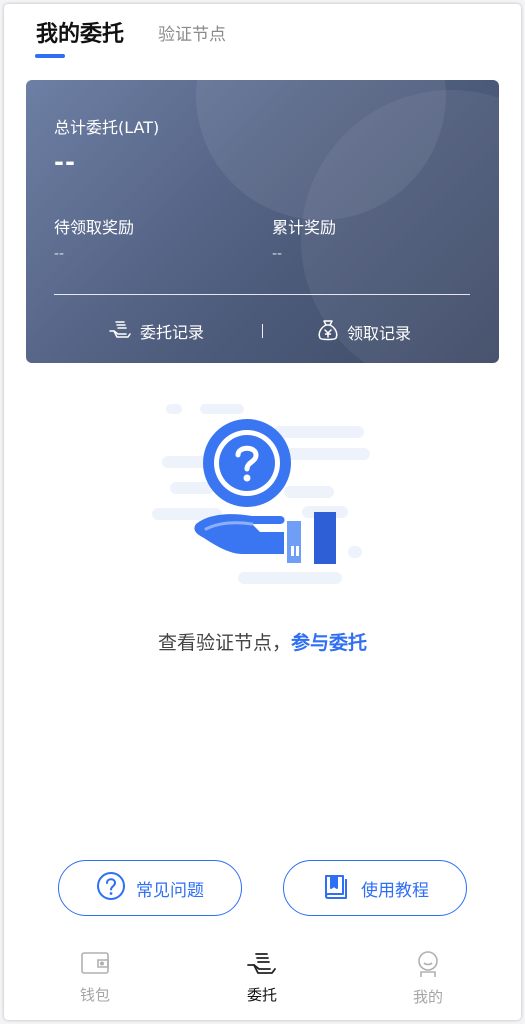 The height and width of the screenshot is (1024, 525). Describe the element at coordinates (192, 32) in the screenshot. I see `tab-validator-nodes: 验证节点` at that location.